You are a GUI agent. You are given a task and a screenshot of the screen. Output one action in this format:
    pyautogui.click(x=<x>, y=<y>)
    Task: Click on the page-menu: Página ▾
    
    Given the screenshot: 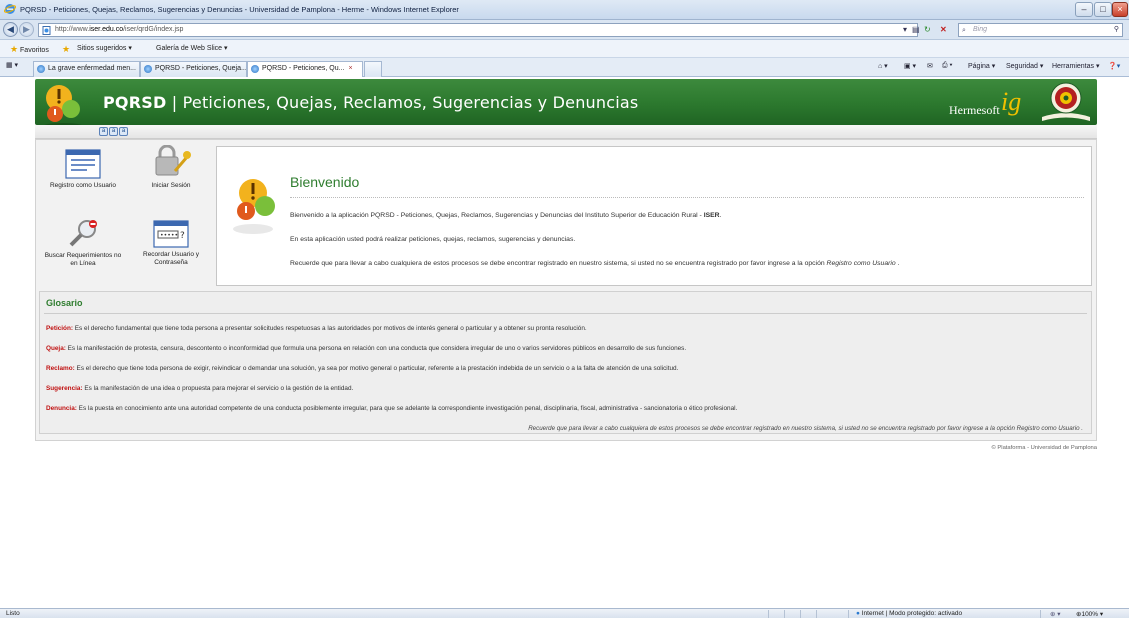 What is the action you would take?
    pyautogui.click(x=981, y=66)
    